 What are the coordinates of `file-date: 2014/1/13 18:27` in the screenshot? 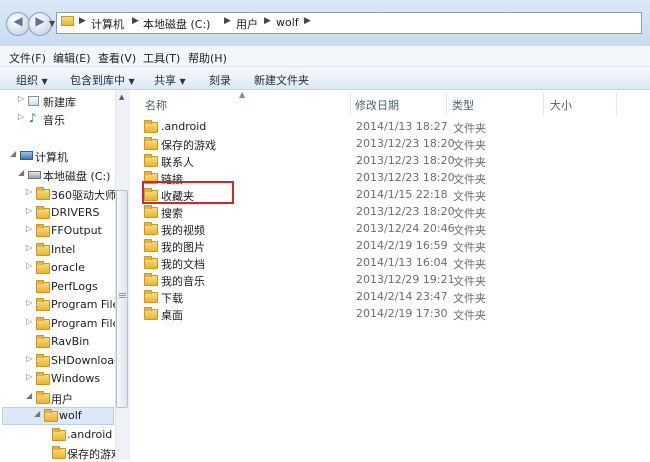 It's located at (402, 126).